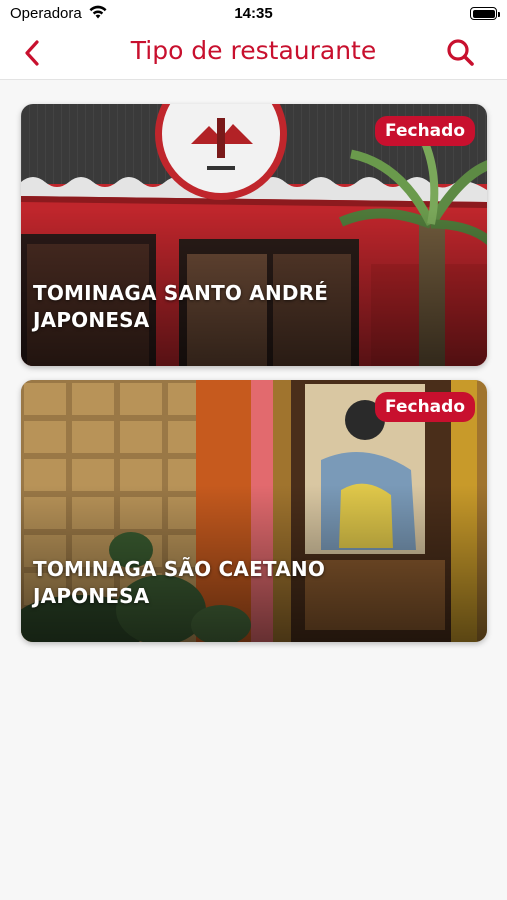  I want to click on navigation-bar: Tipo de restaurante, so click(253, 54).